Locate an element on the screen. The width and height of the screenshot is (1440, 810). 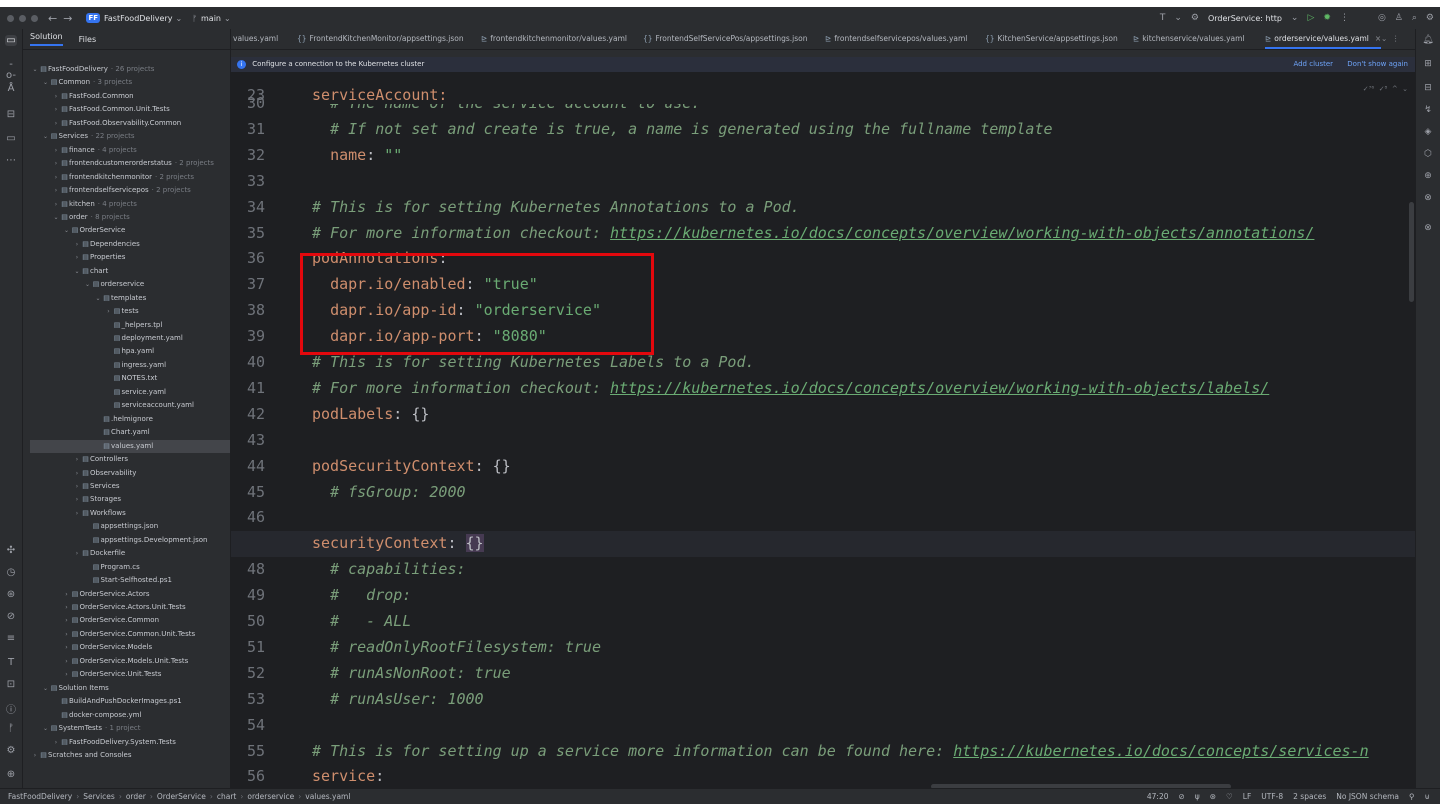
breadcrumb-item: orderservice is located at coordinates (270, 796).